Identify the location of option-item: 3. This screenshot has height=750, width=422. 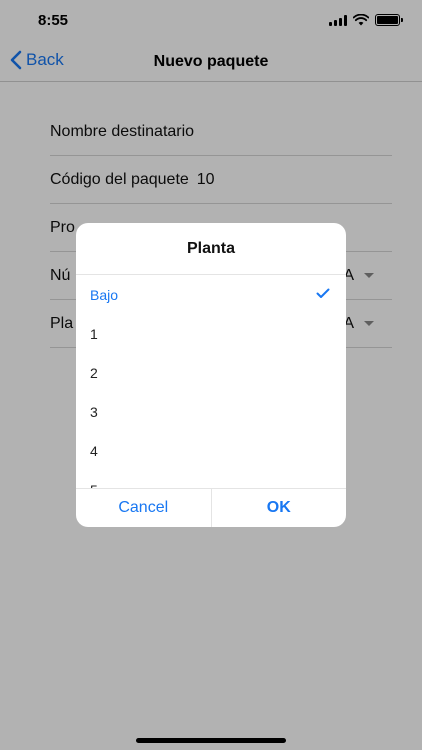
(211, 411).